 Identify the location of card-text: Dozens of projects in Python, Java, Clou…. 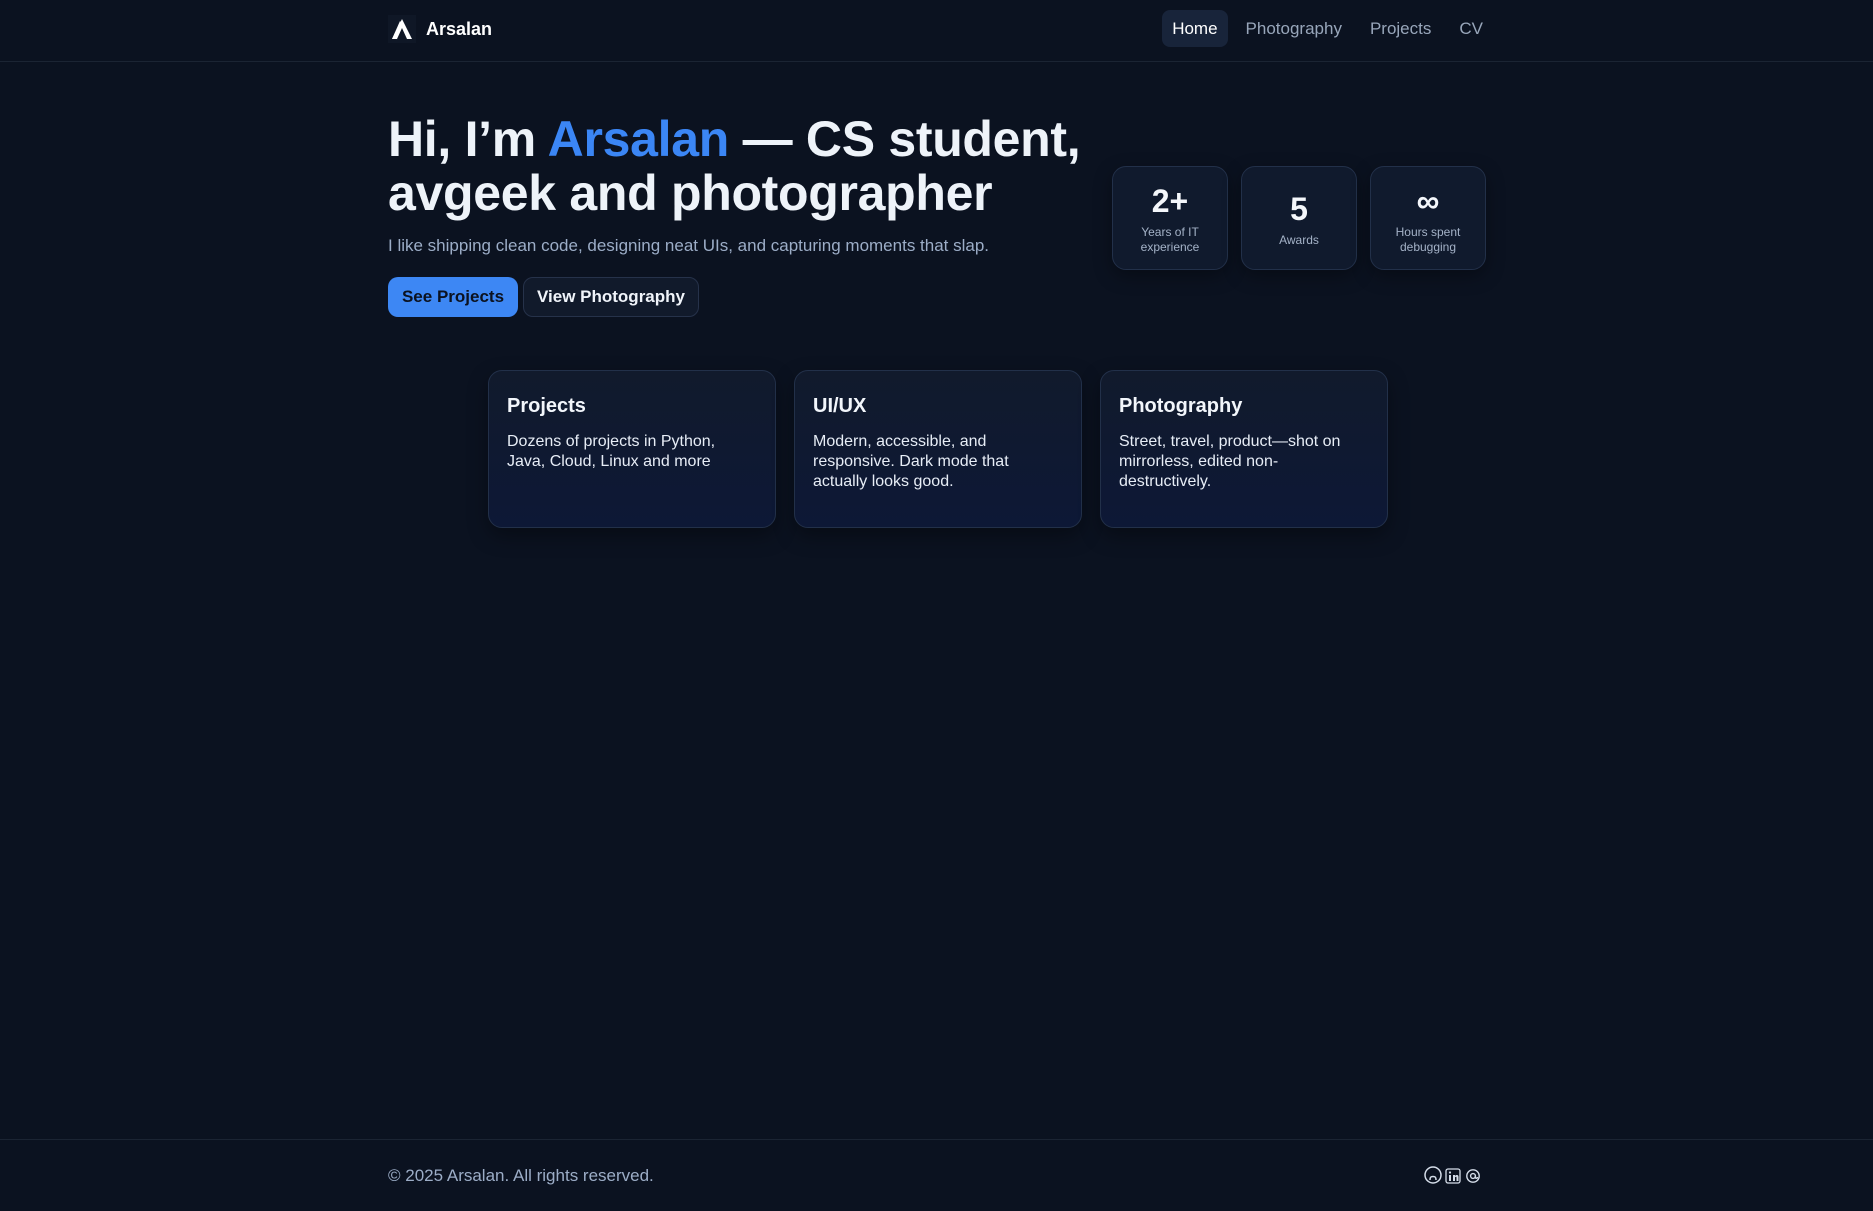
(611, 451).